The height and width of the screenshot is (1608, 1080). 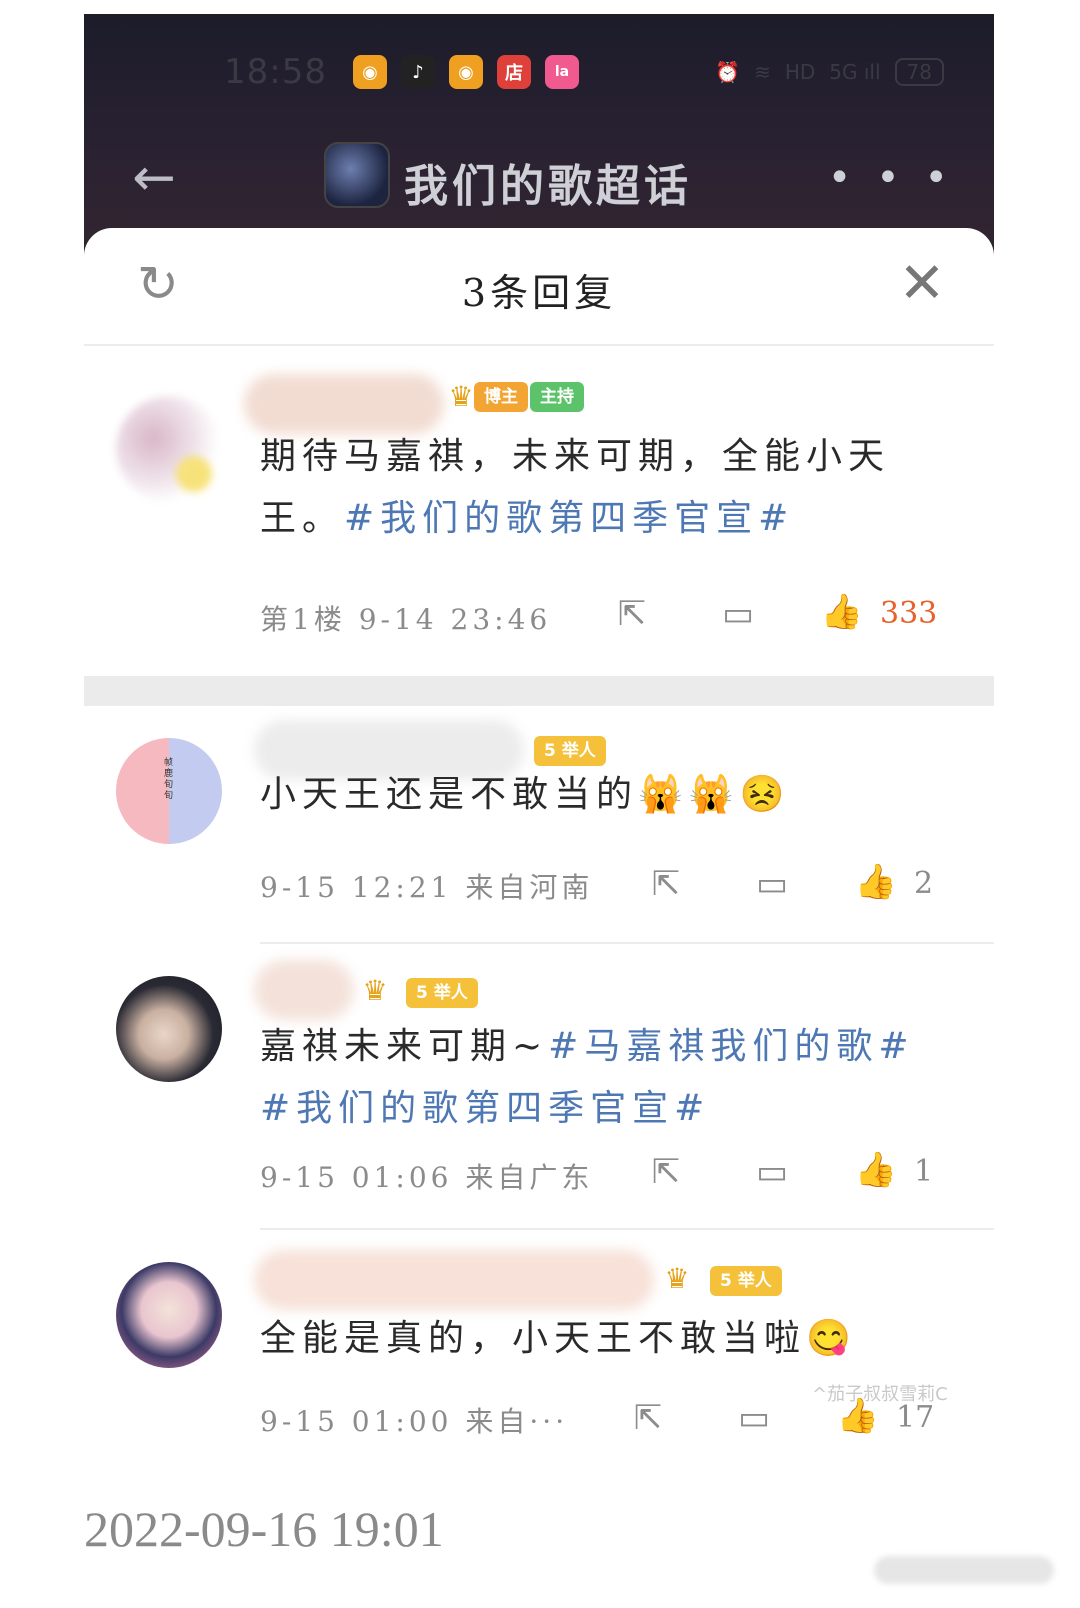 What do you see at coordinates (548, 182) in the screenshot?
I see `page-title: 我们的歌超话` at bounding box center [548, 182].